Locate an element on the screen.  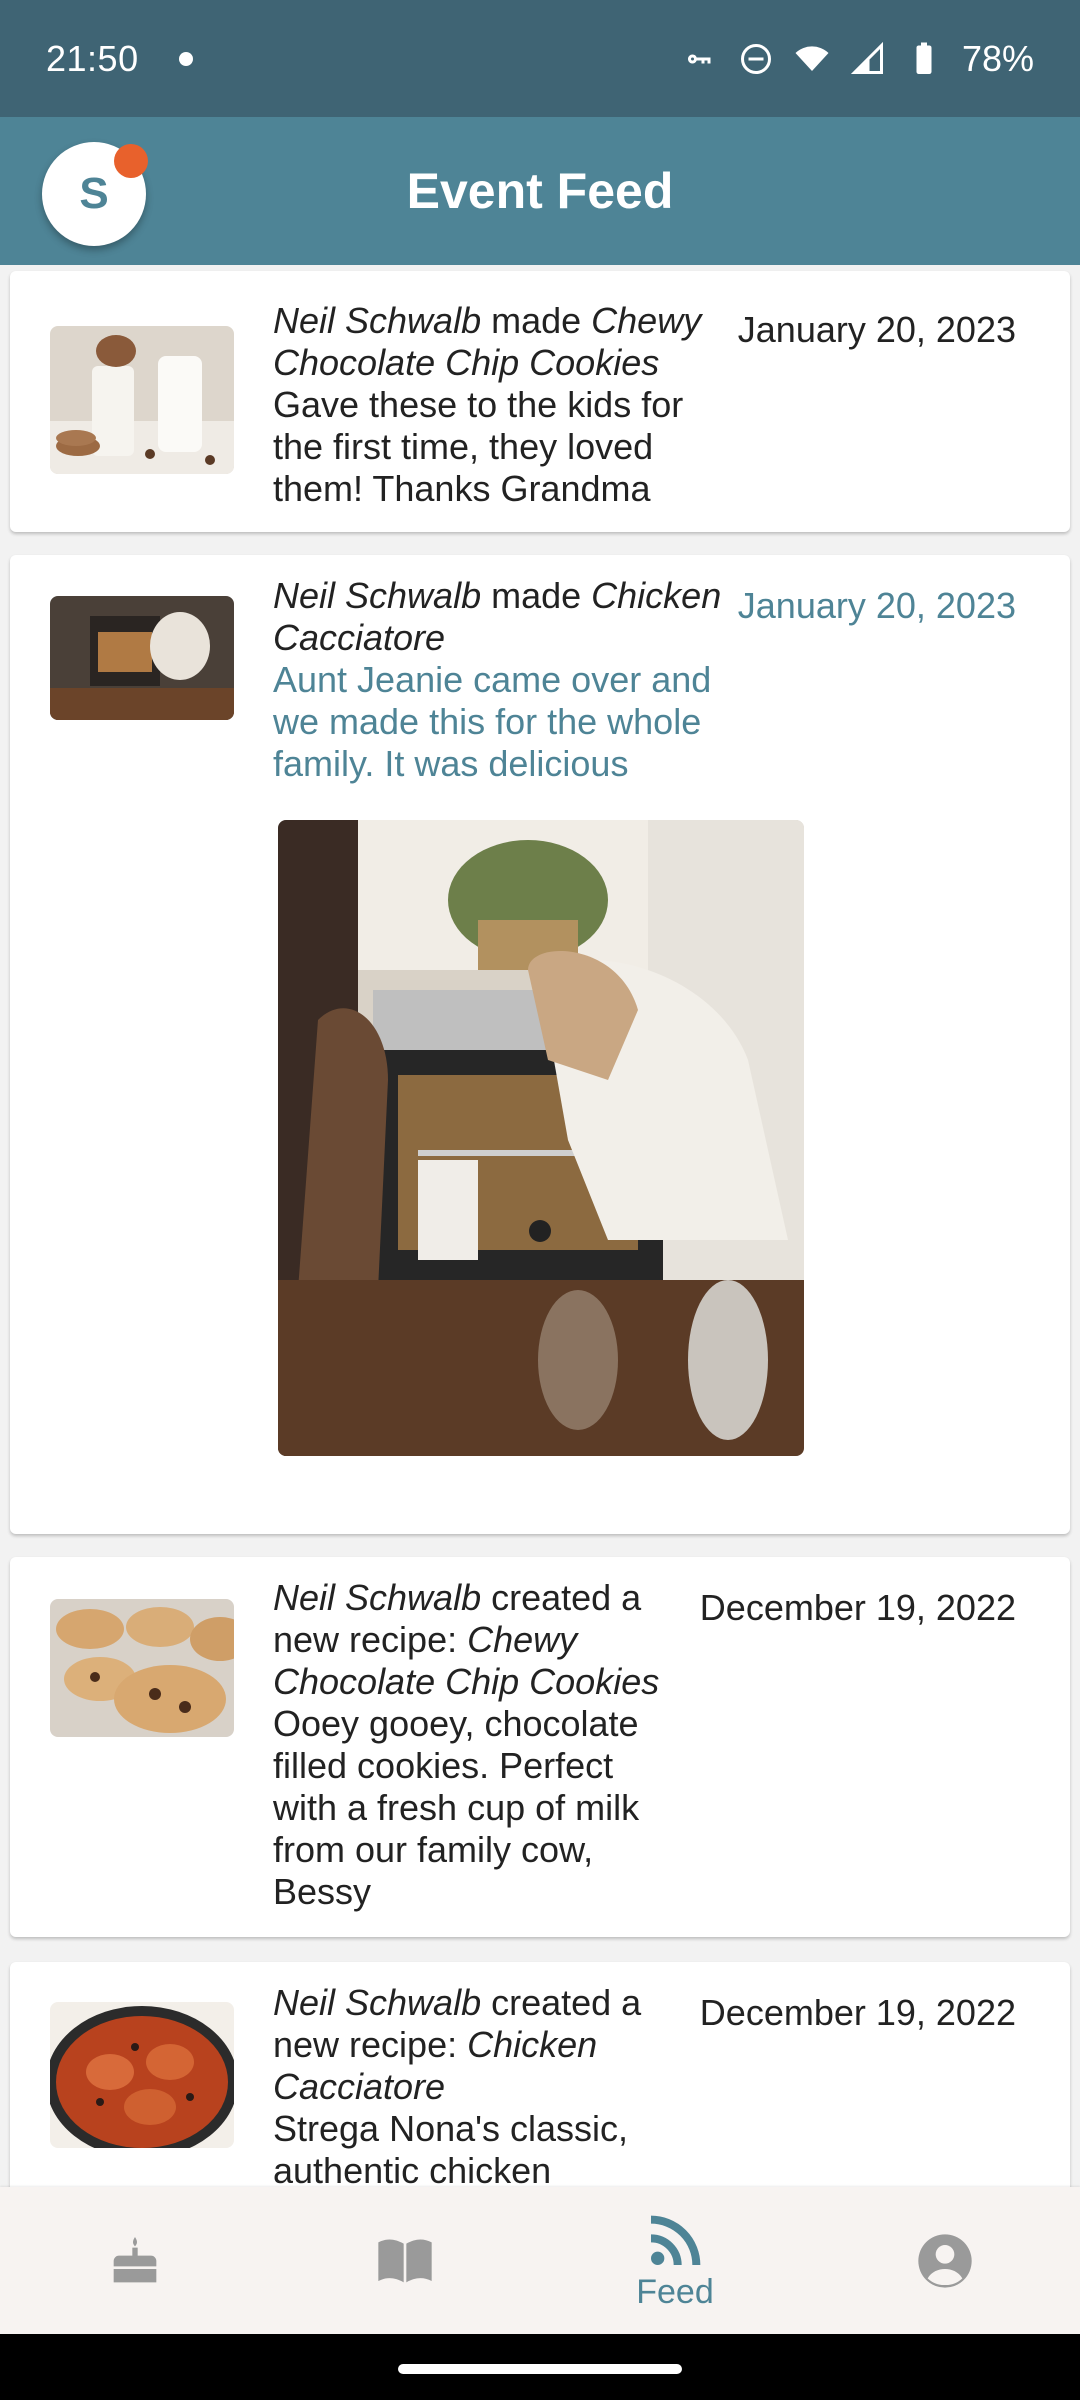
vpn-key-icon is located at coordinates (699, 58).